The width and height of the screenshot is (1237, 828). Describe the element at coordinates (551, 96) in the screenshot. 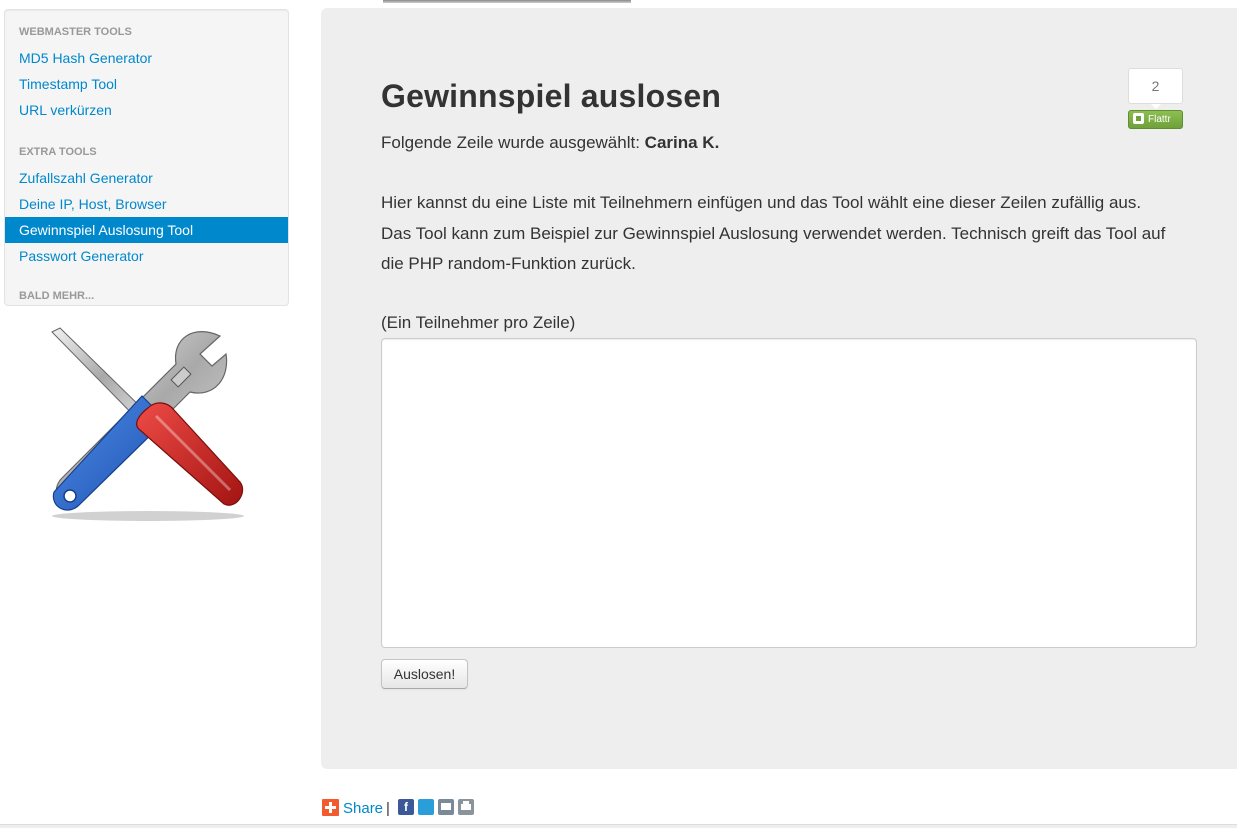

I see `page-title: Gewinnspiel auslosen` at that location.